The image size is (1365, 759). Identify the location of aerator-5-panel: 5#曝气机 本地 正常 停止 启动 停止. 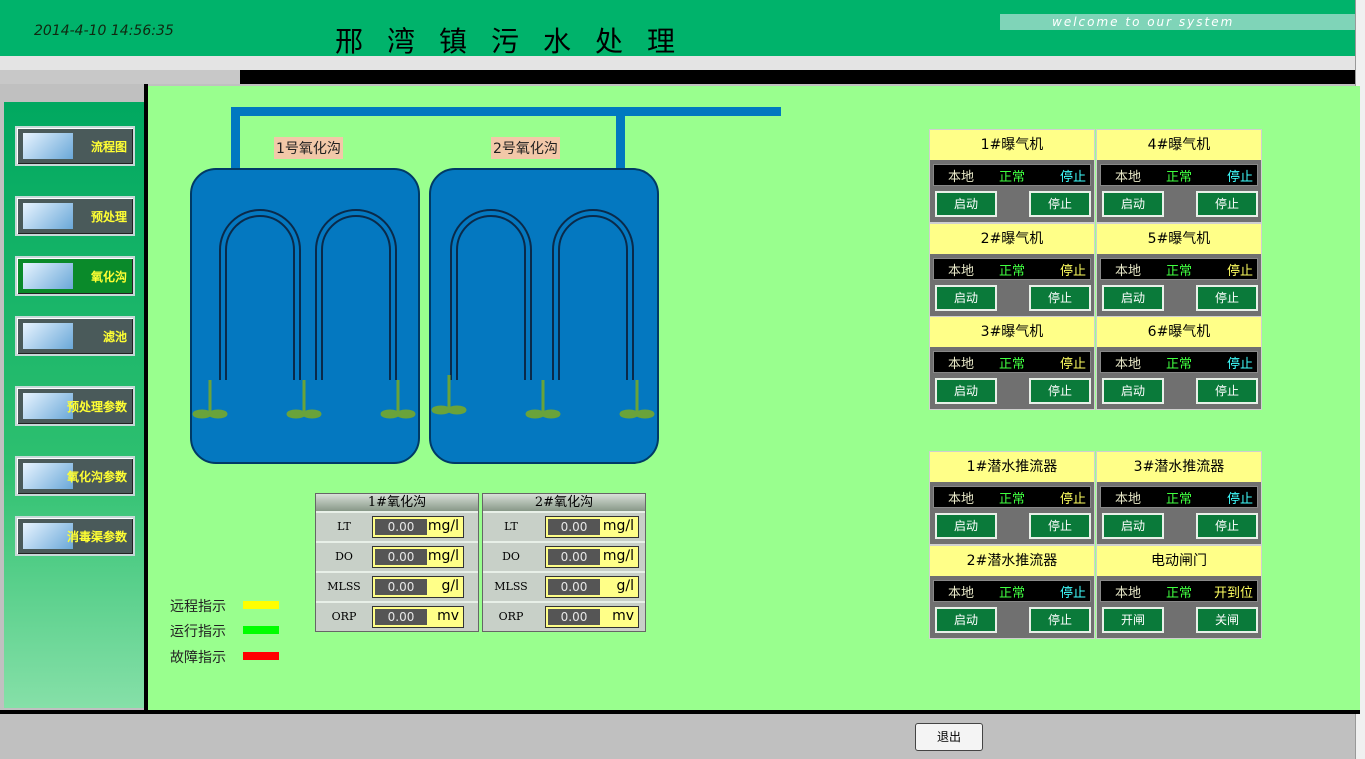
(1179, 270).